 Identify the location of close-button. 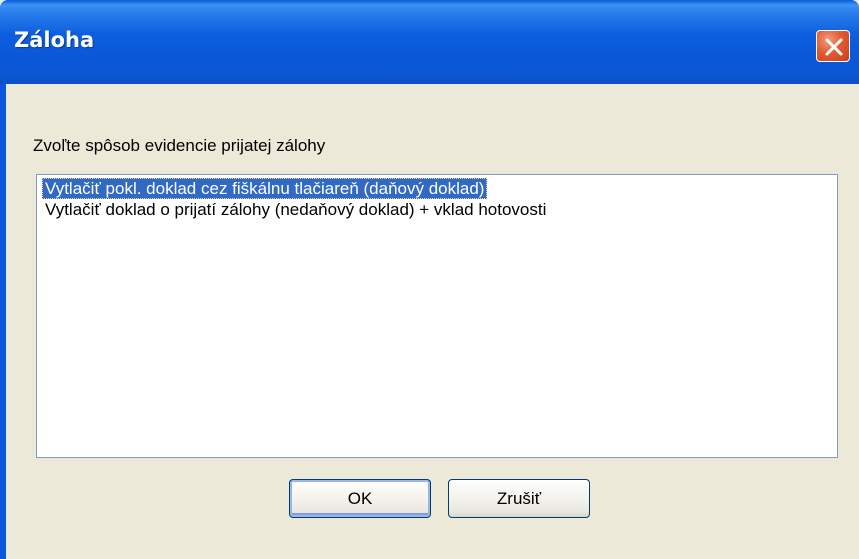
(833, 46).